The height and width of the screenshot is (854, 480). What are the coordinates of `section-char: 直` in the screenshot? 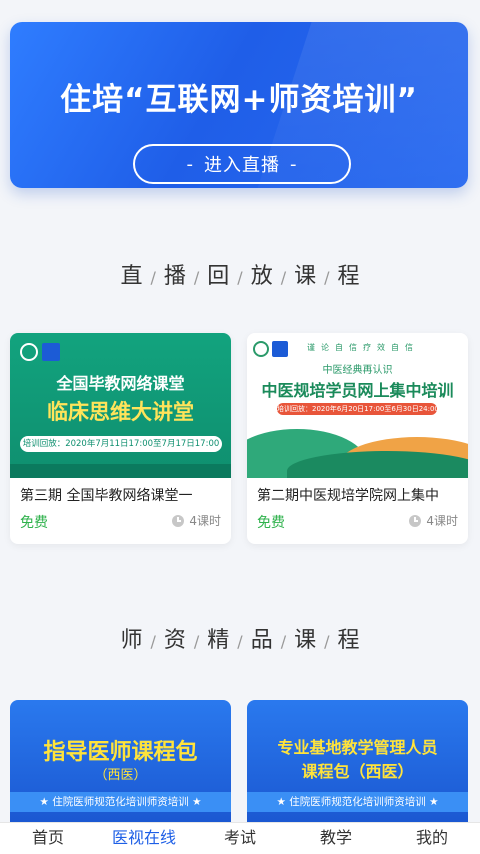 It's located at (131, 276).